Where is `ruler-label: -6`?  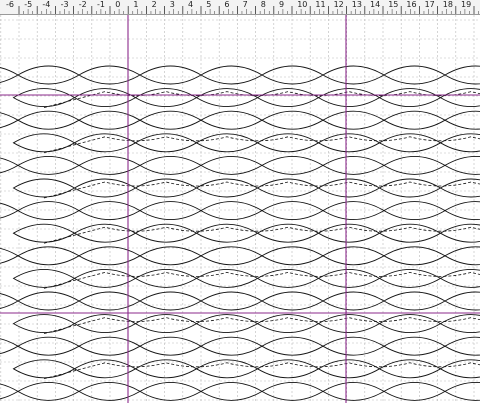
ruler-label: -6 is located at coordinates (10, 4).